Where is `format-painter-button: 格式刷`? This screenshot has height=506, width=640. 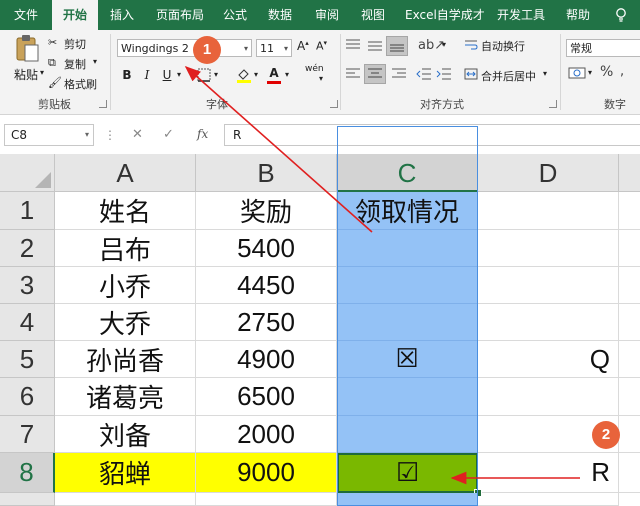
format-painter-button: 格式刷 is located at coordinates (80, 84).